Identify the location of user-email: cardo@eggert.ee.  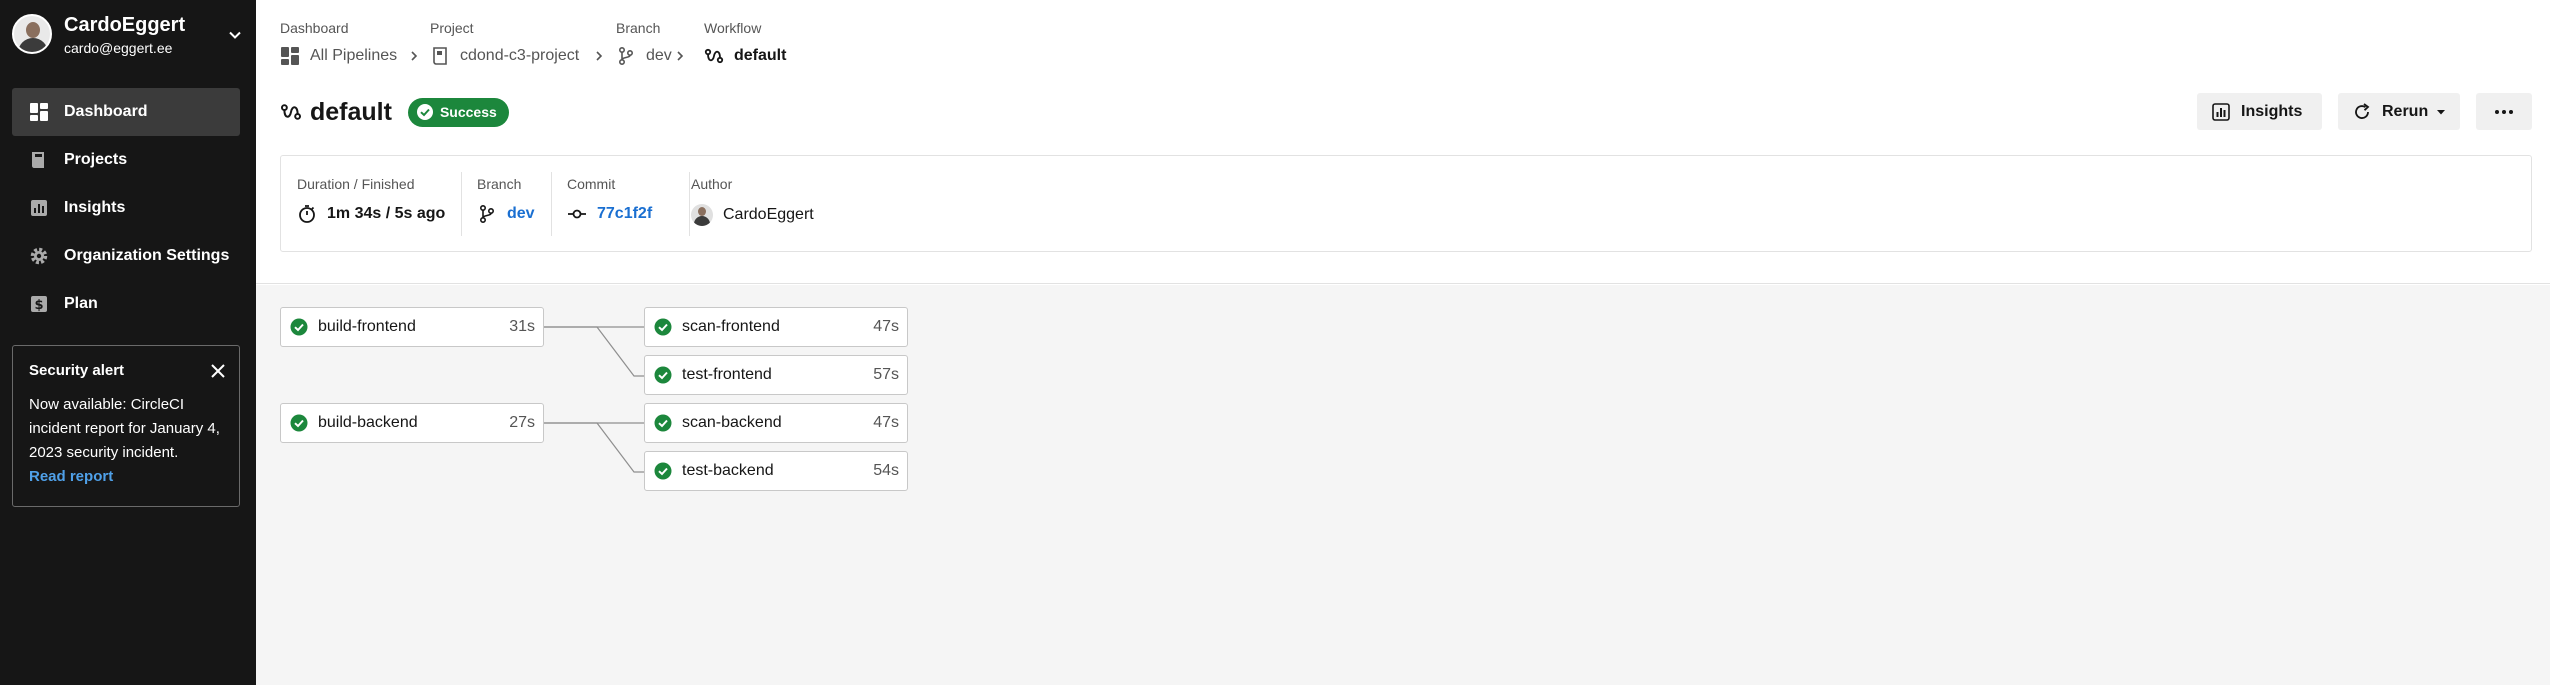
(118, 48).